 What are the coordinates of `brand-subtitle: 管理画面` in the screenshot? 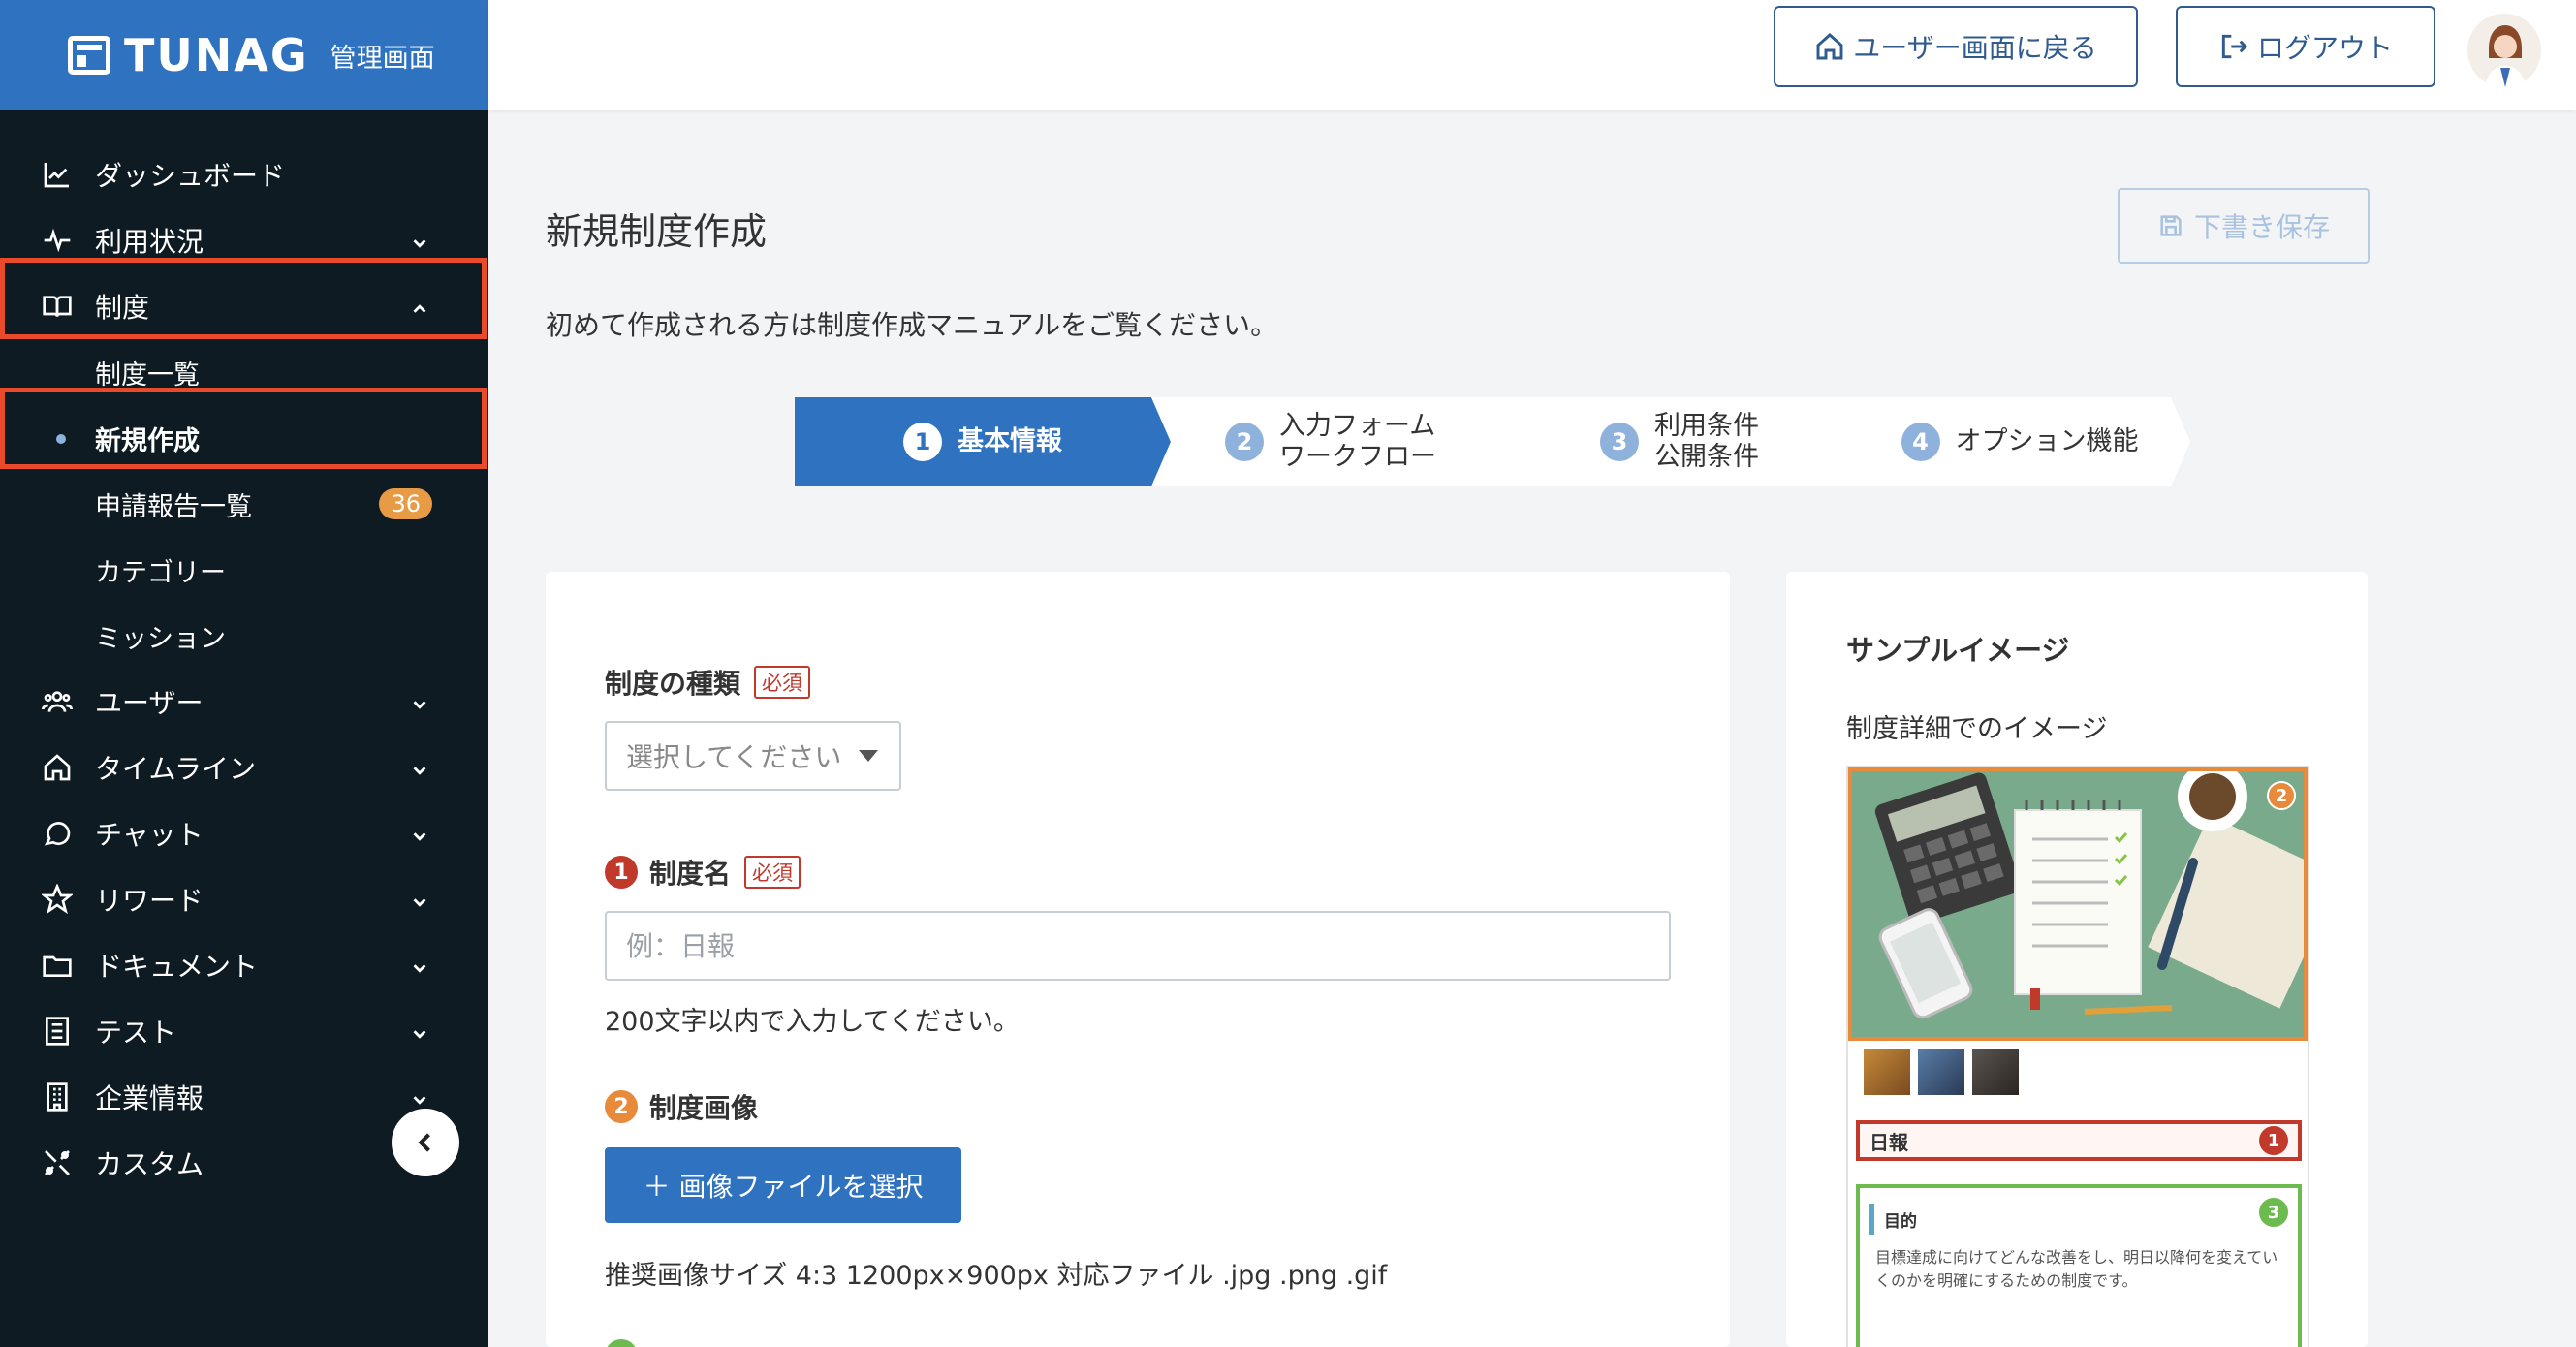 It's located at (382, 58).